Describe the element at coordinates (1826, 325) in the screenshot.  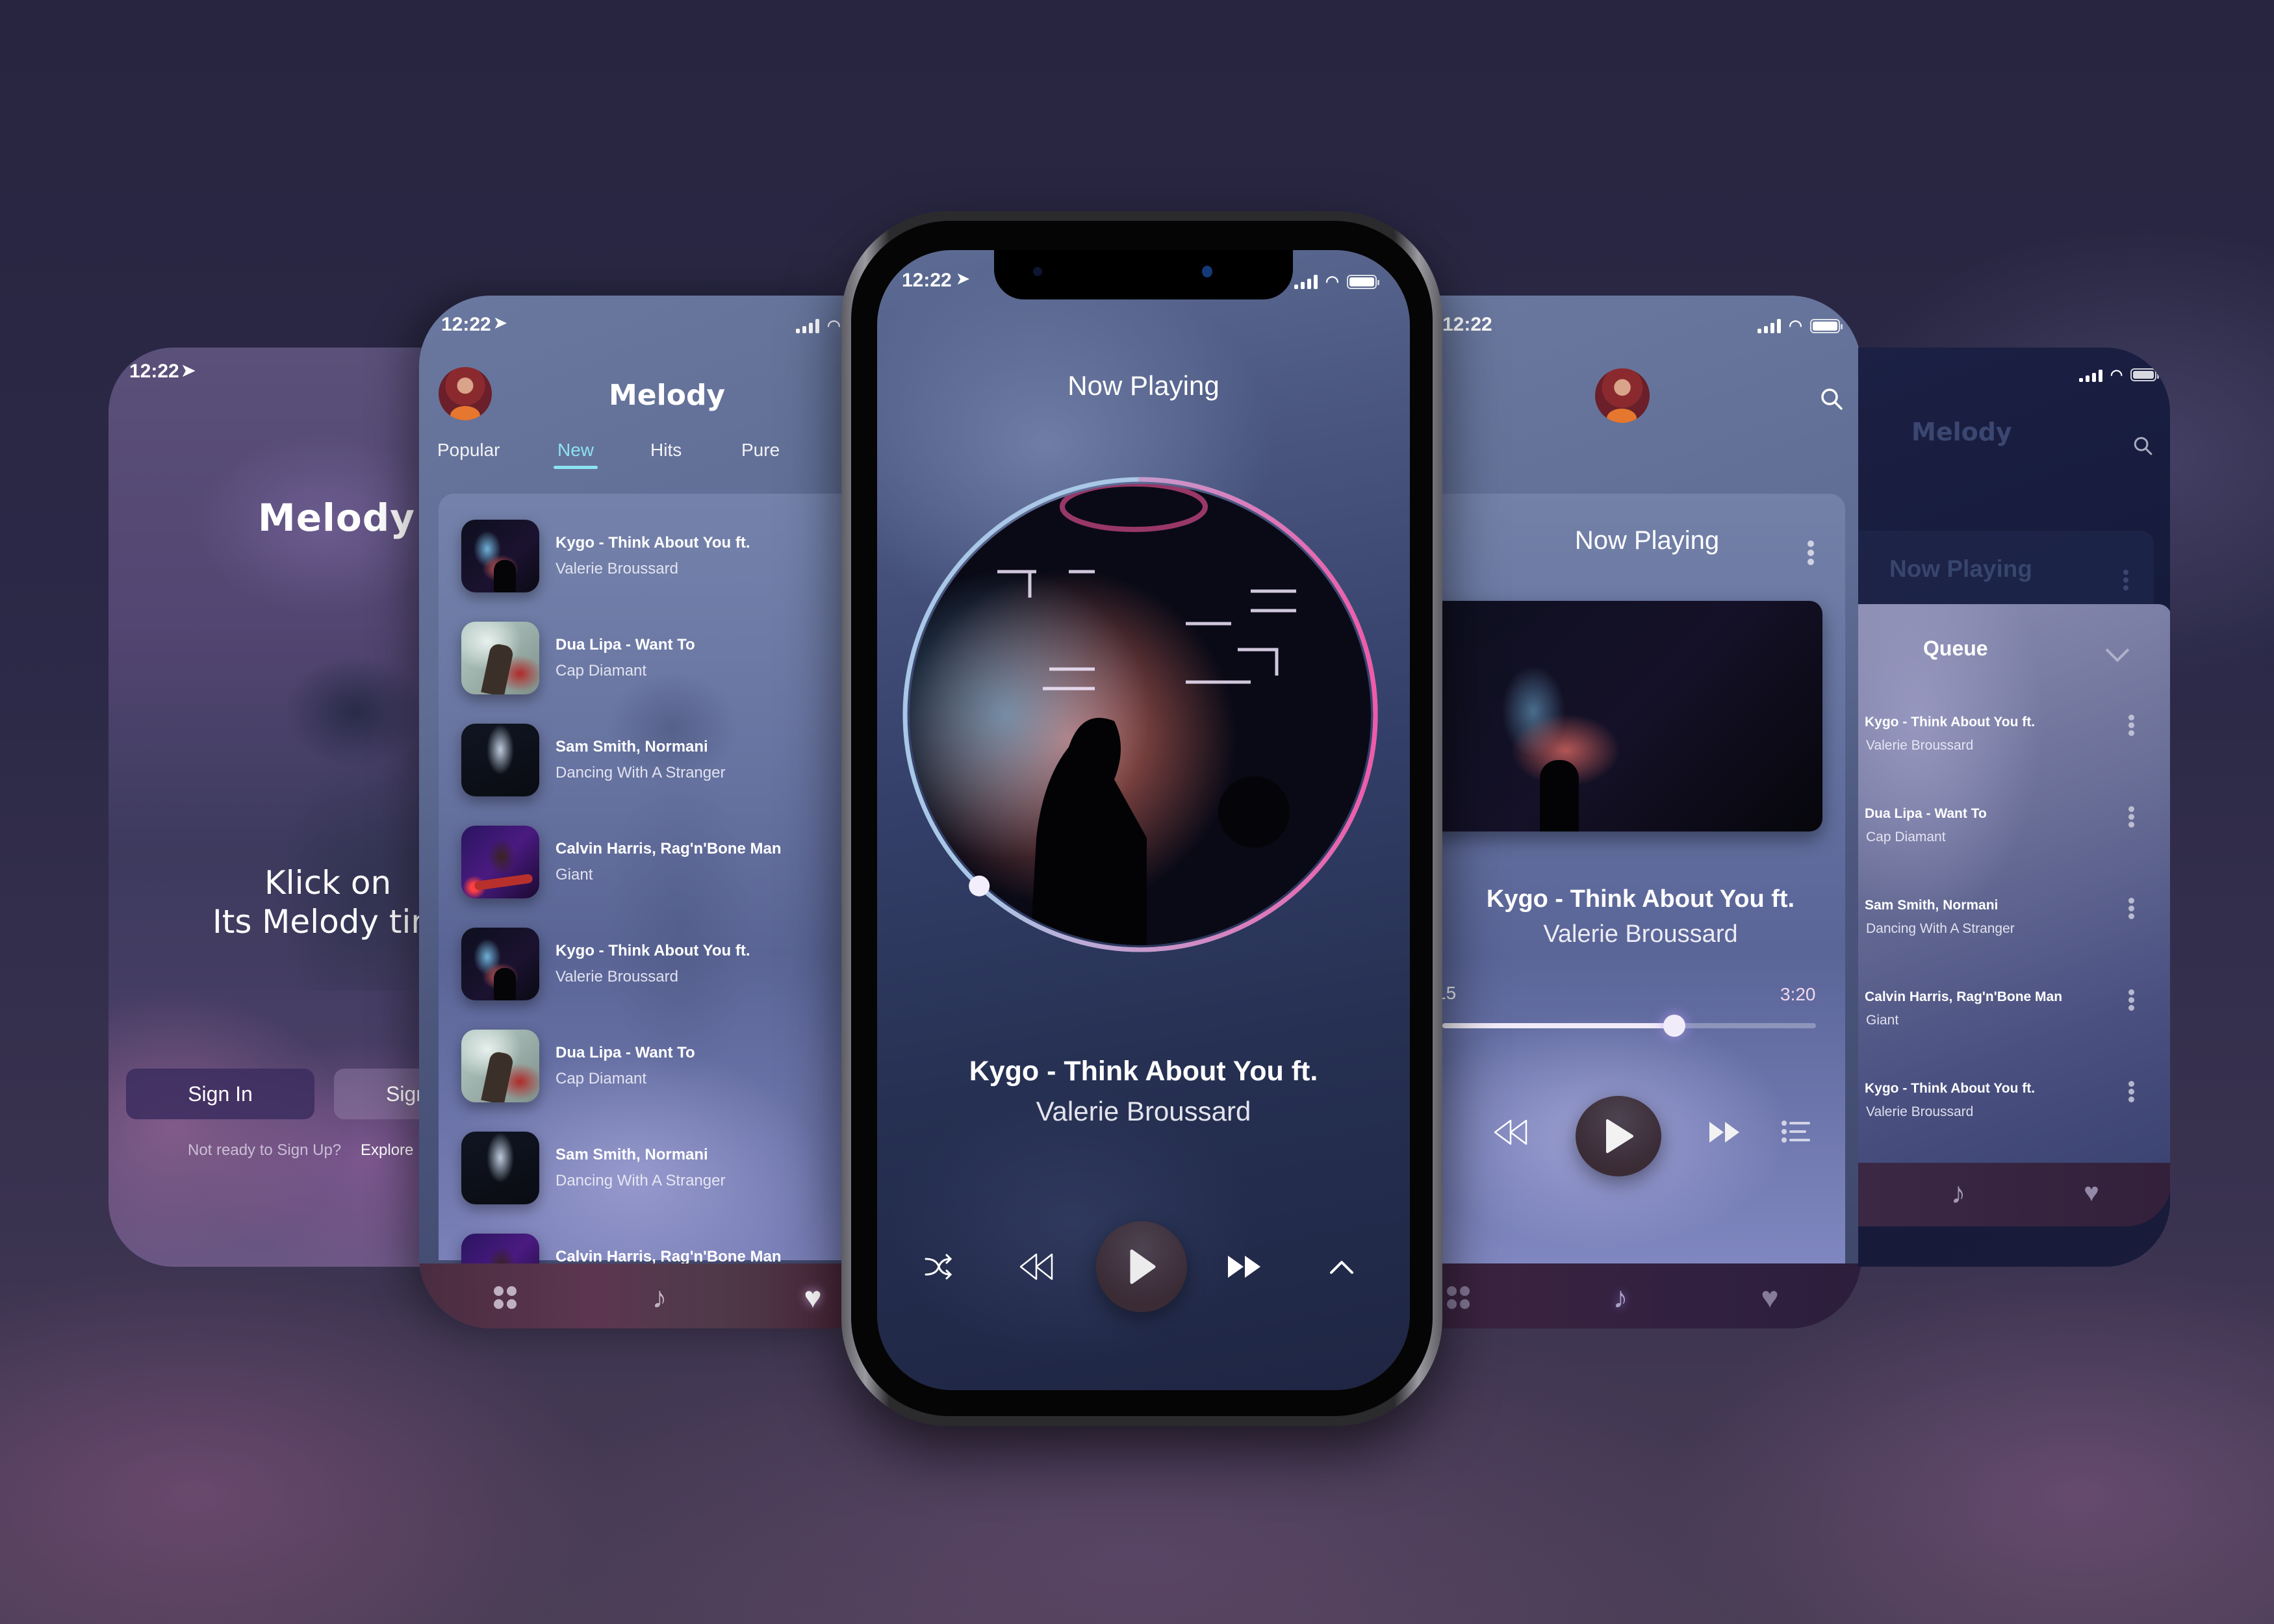
I see `battery-icon` at that location.